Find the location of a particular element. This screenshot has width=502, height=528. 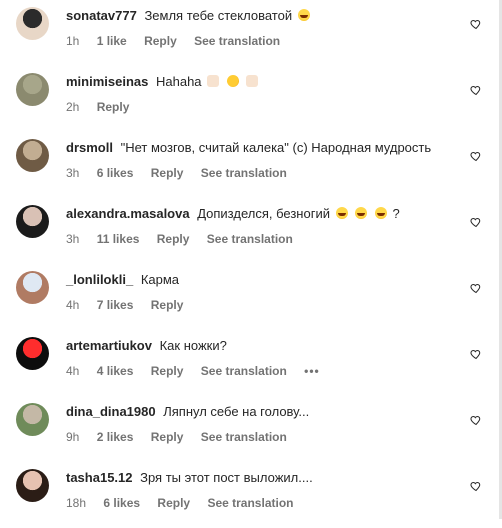

comment-likes: 2 likes is located at coordinates (115, 437).